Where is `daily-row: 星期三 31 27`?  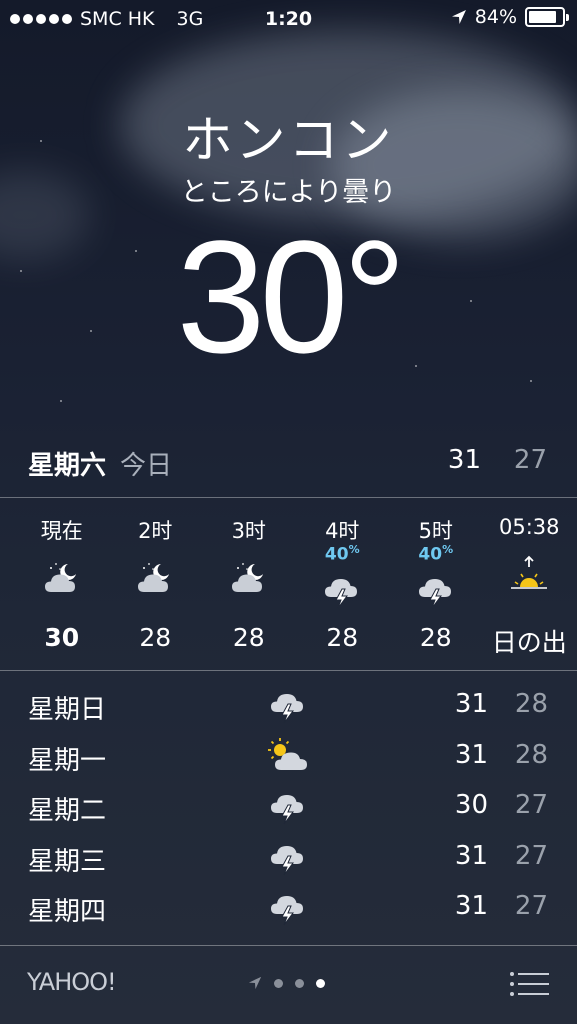 daily-row: 星期三 31 27 is located at coordinates (293, 862).